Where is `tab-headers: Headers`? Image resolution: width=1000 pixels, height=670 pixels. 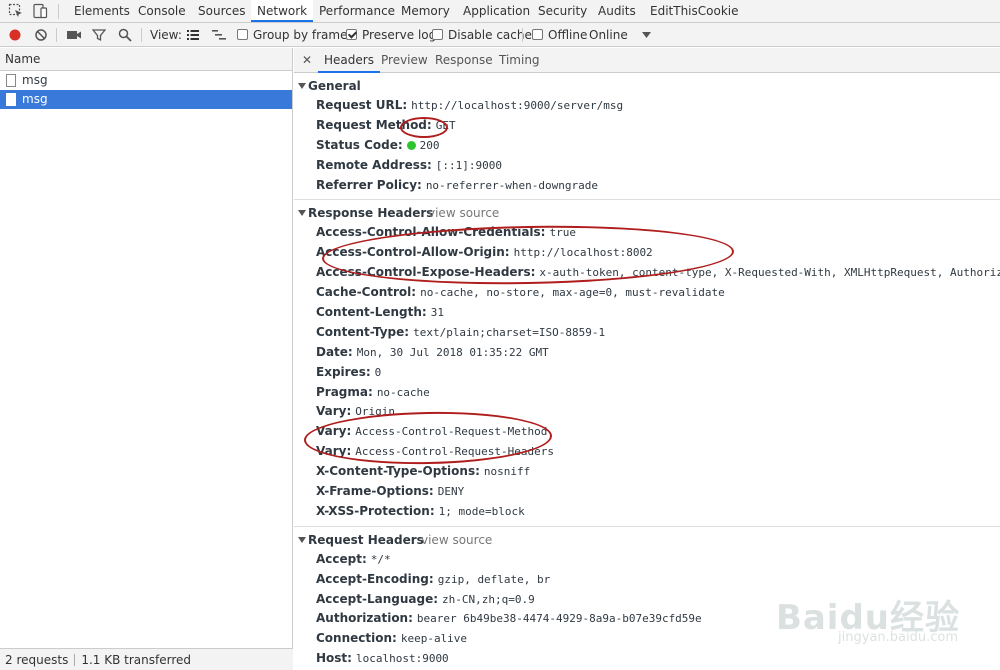
tab-headers: Headers is located at coordinates (349, 60).